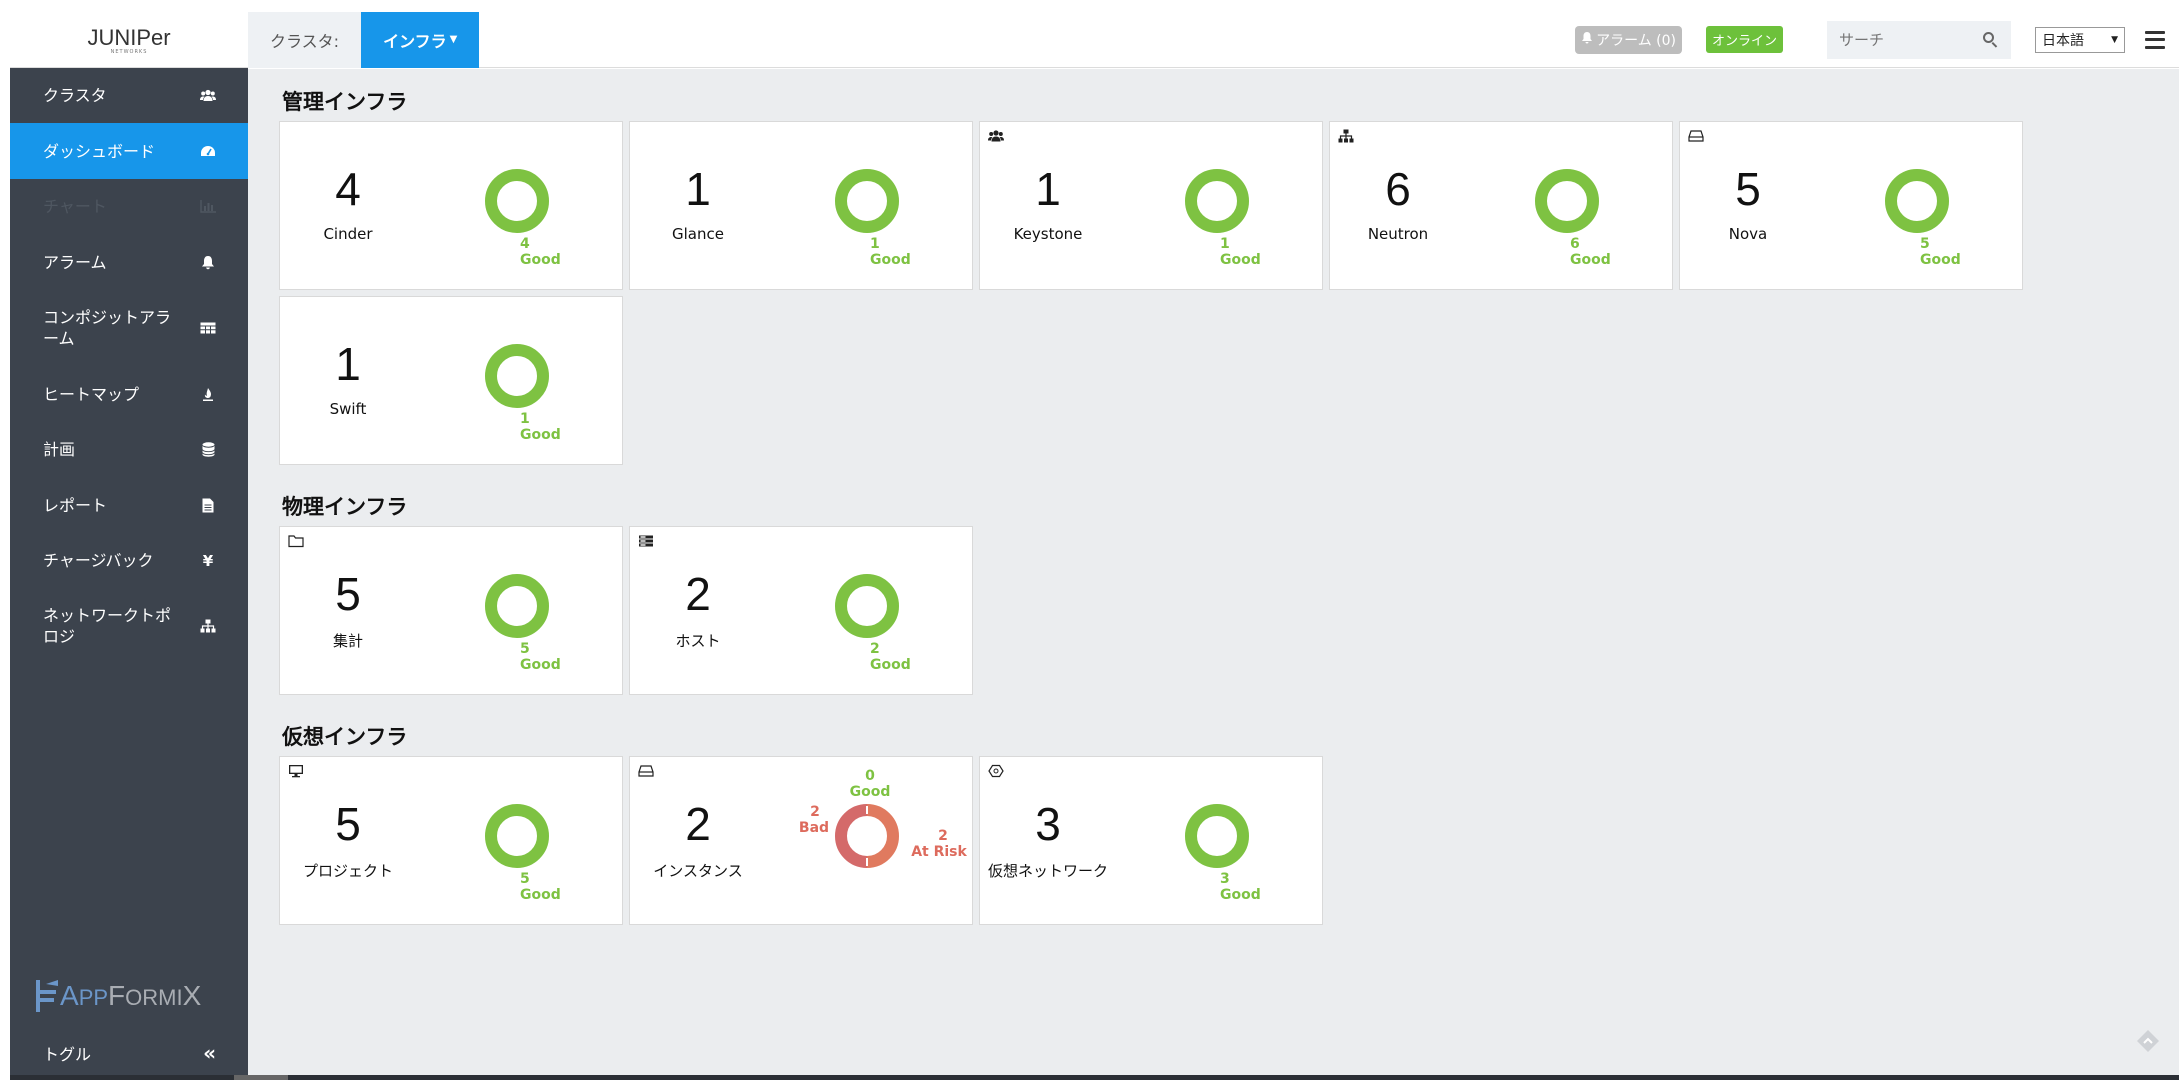  I want to click on card-count: 6, so click(1398, 189).